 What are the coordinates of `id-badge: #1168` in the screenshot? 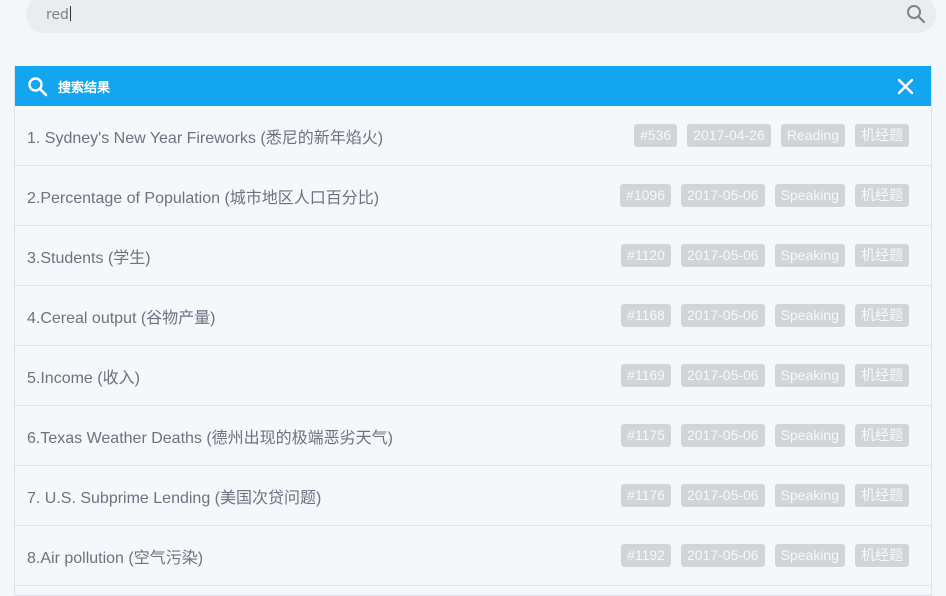 It's located at (646, 315).